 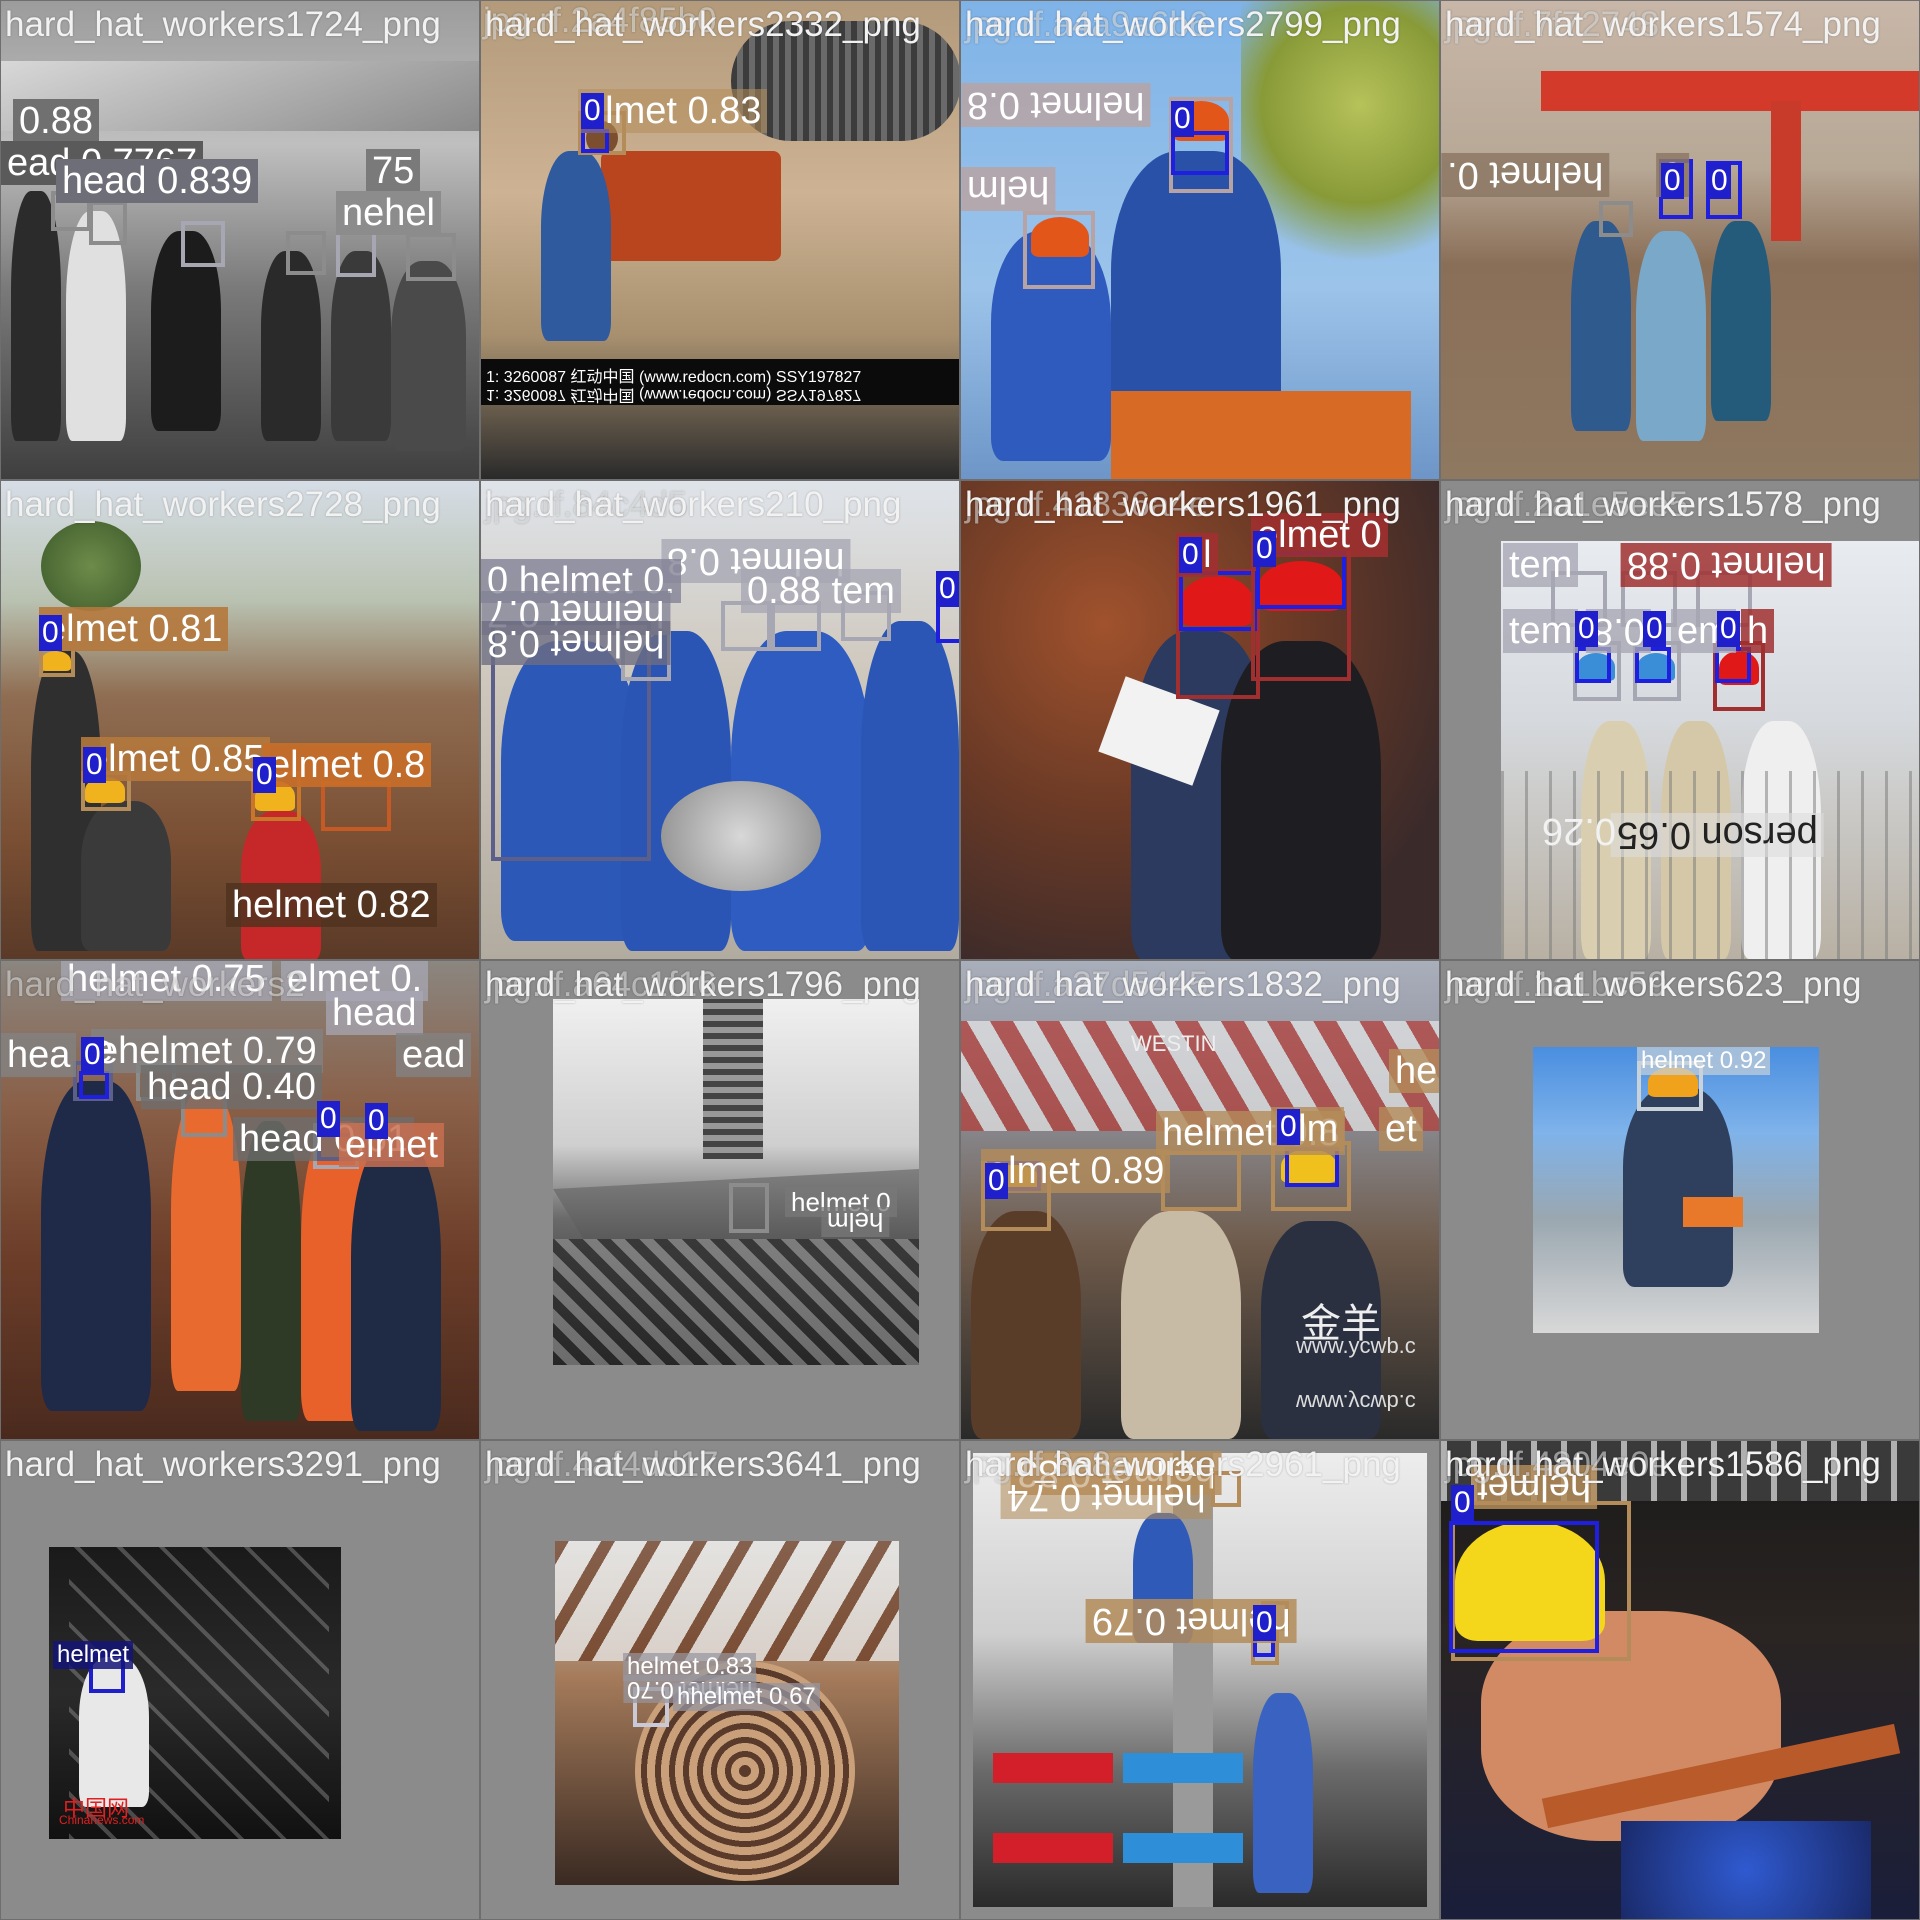 What do you see at coordinates (1758, 631) in the screenshot?
I see `detection-label: h` at bounding box center [1758, 631].